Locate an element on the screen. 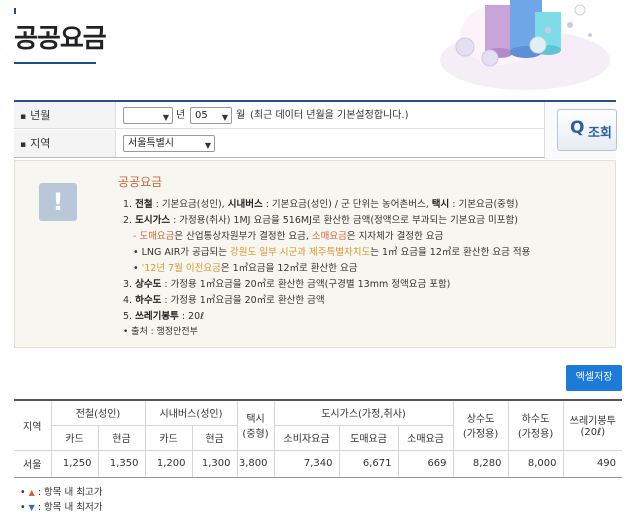 The image size is (630, 515). notice-source: • 출처 : 행정안전부 is located at coordinates (160, 332).